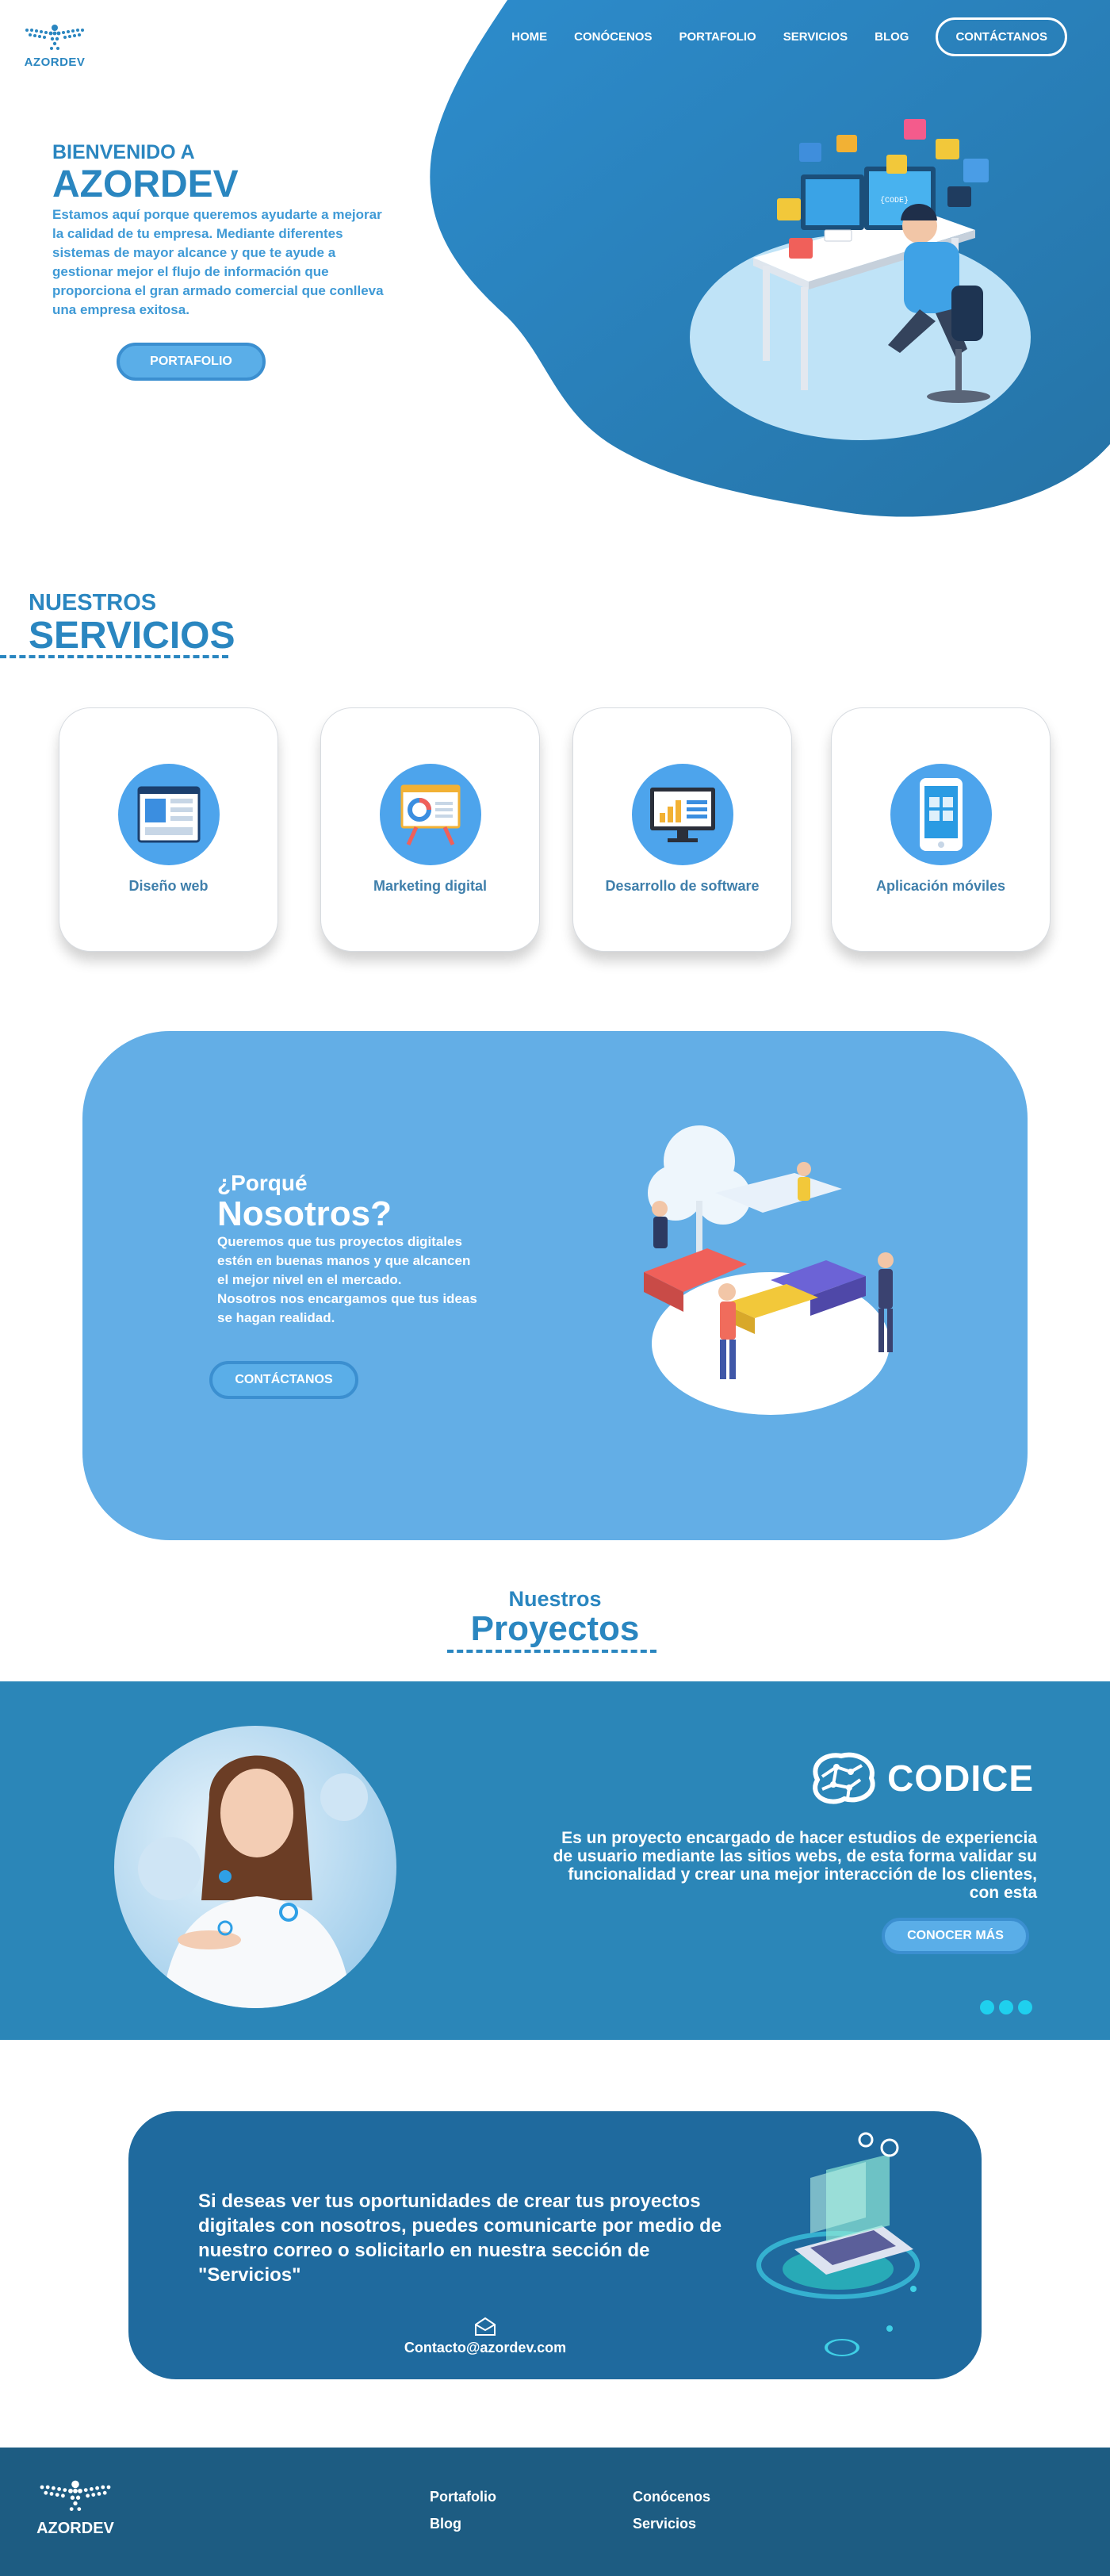 The width and height of the screenshot is (1110, 2576). What do you see at coordinates (55, 62) in the screenshot?
I see `brand-name: AZORDEV` at bounding box center [55, 62].